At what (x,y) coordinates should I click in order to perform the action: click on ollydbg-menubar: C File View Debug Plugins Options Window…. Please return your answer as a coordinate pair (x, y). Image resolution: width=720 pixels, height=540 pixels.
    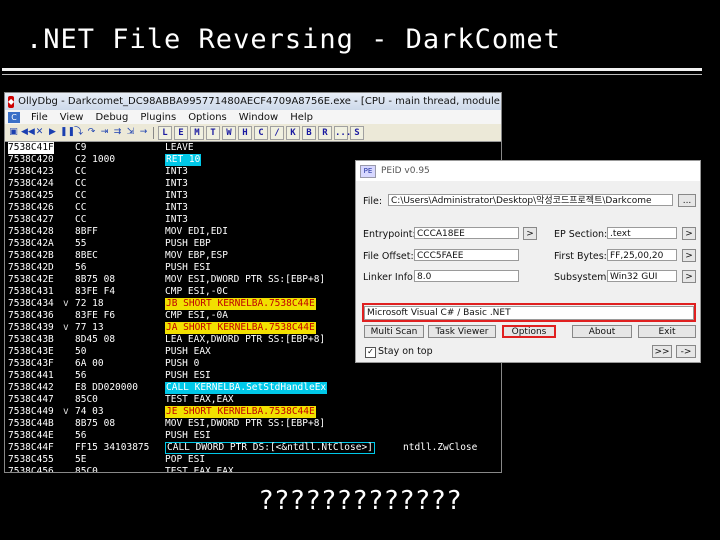
    Looking at the image, I should click on (253, 117).